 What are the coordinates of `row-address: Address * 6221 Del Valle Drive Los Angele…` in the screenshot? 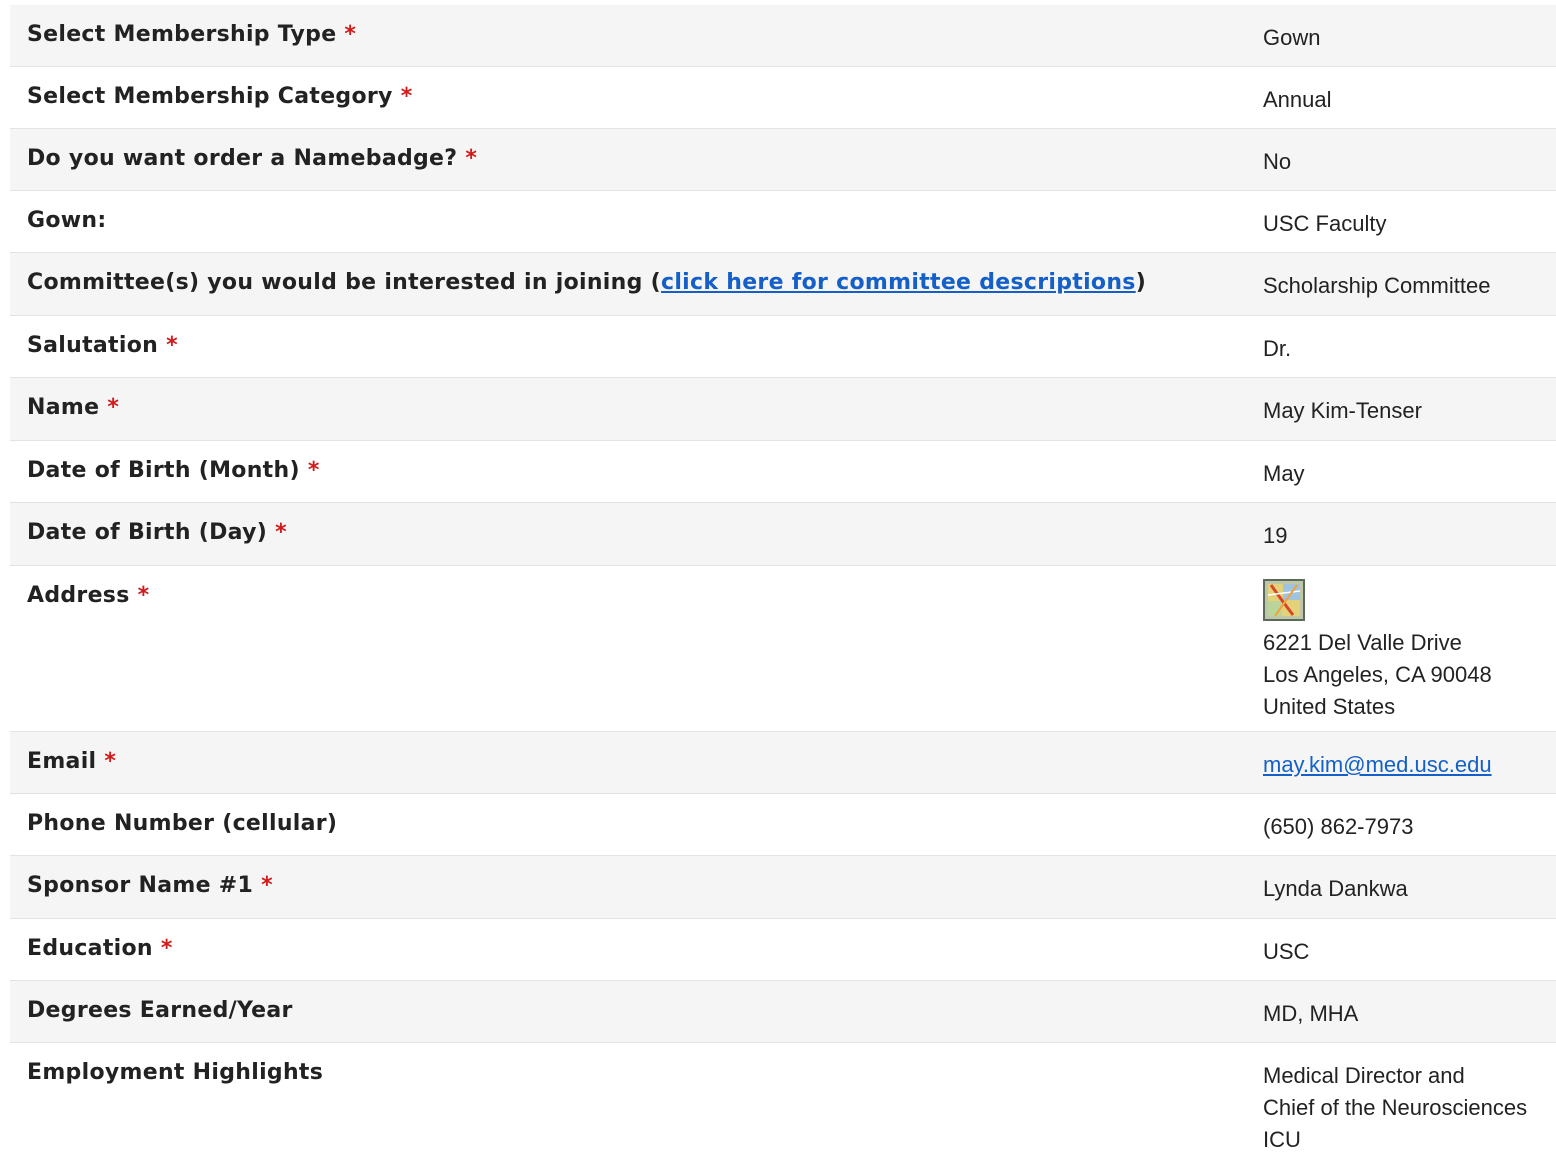 It's located at (783, 649).